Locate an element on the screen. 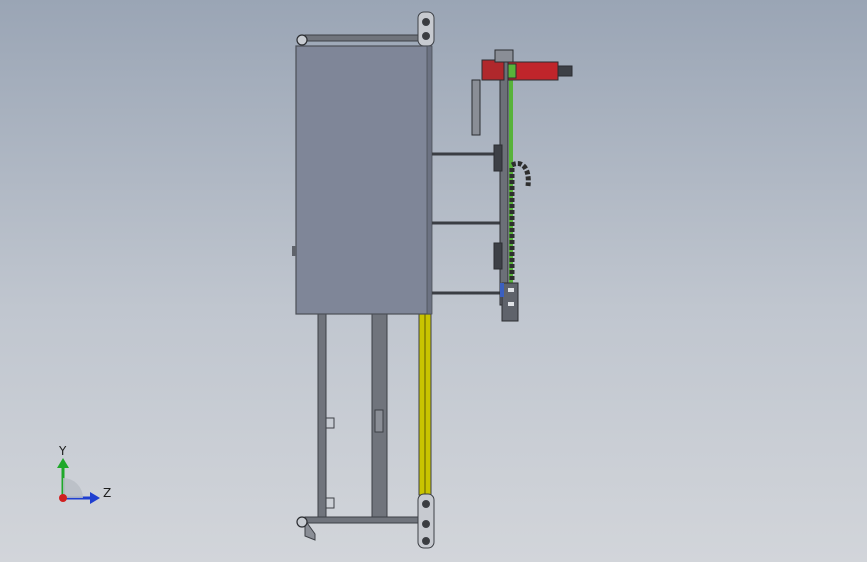  green-coupler is located at coordinates (512, 71).